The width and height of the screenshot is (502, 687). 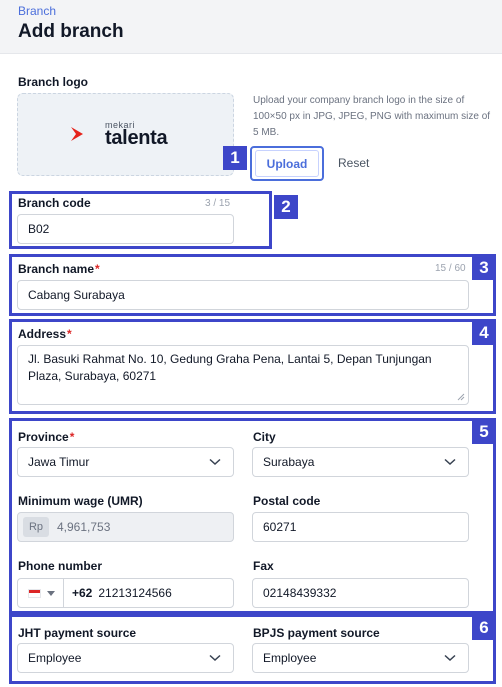 I want to click on upload-button-label: Upload, so click(x=287, y=163).